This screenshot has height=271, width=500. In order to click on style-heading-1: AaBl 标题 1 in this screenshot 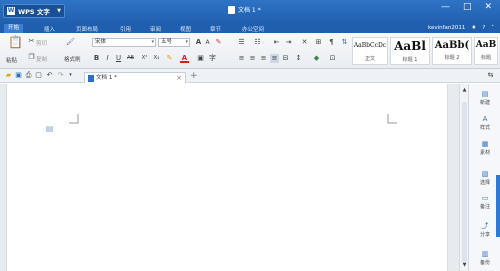, I will do `click(410, 51)`.